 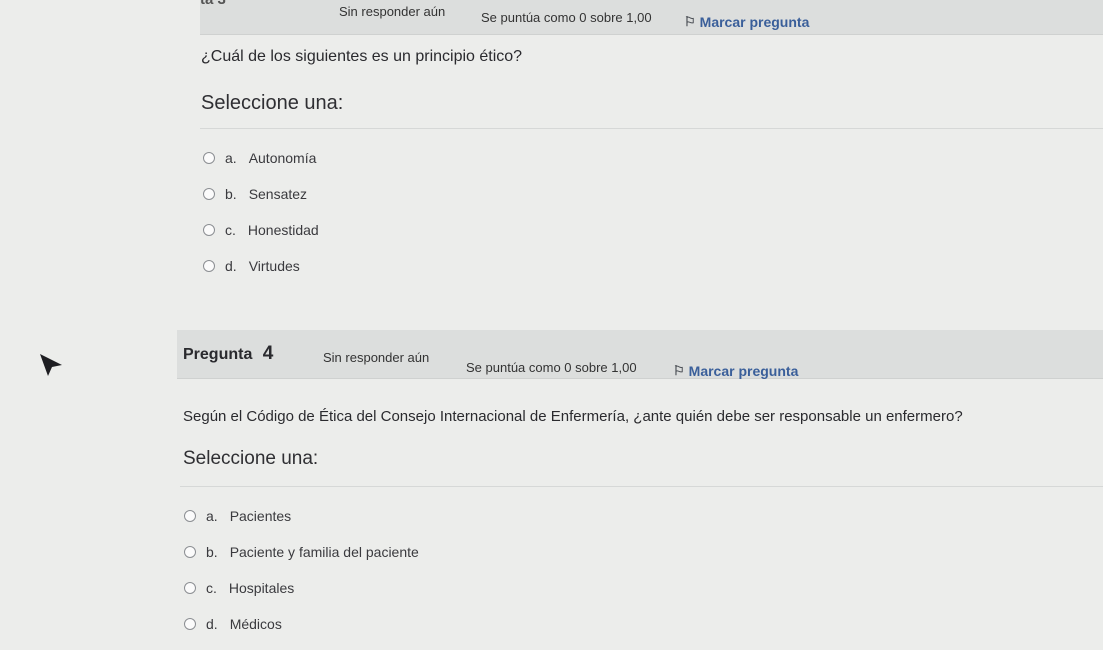 What do you see at coordinates (324, 552) in the screenshot?
I see `option-label: Paciente y familia del paciente` at bounding box center [324, 552].